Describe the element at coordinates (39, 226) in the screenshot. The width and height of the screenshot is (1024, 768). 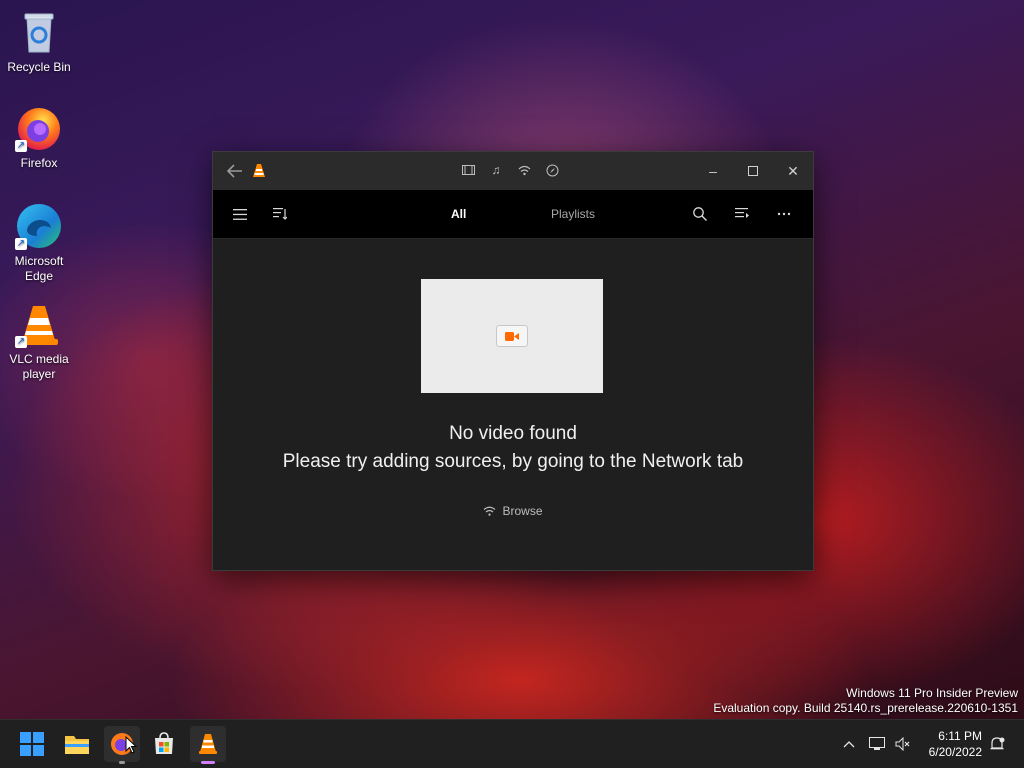
I see `edge-icon: ↗` at that location.